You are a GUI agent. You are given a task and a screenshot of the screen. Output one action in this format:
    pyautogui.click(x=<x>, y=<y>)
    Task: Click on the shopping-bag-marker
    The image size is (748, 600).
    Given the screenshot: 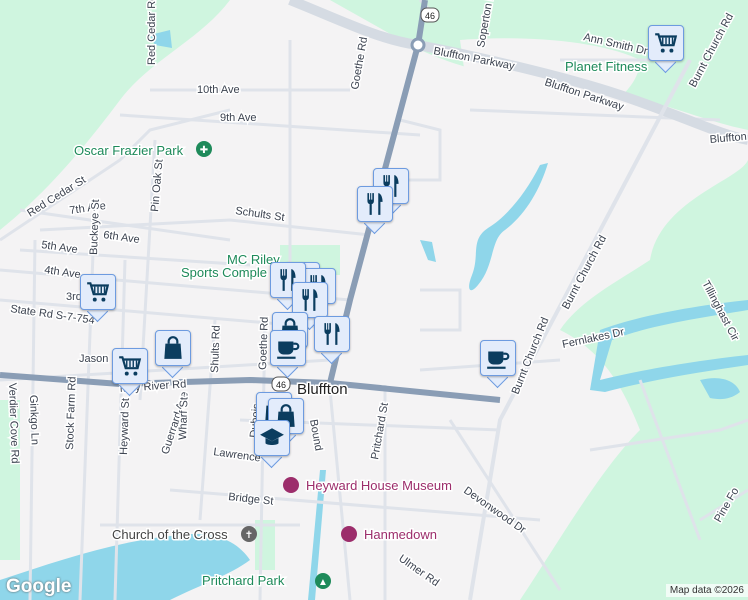 What is the action you would take?
    pyautogui.click(x=173, y=354)
    